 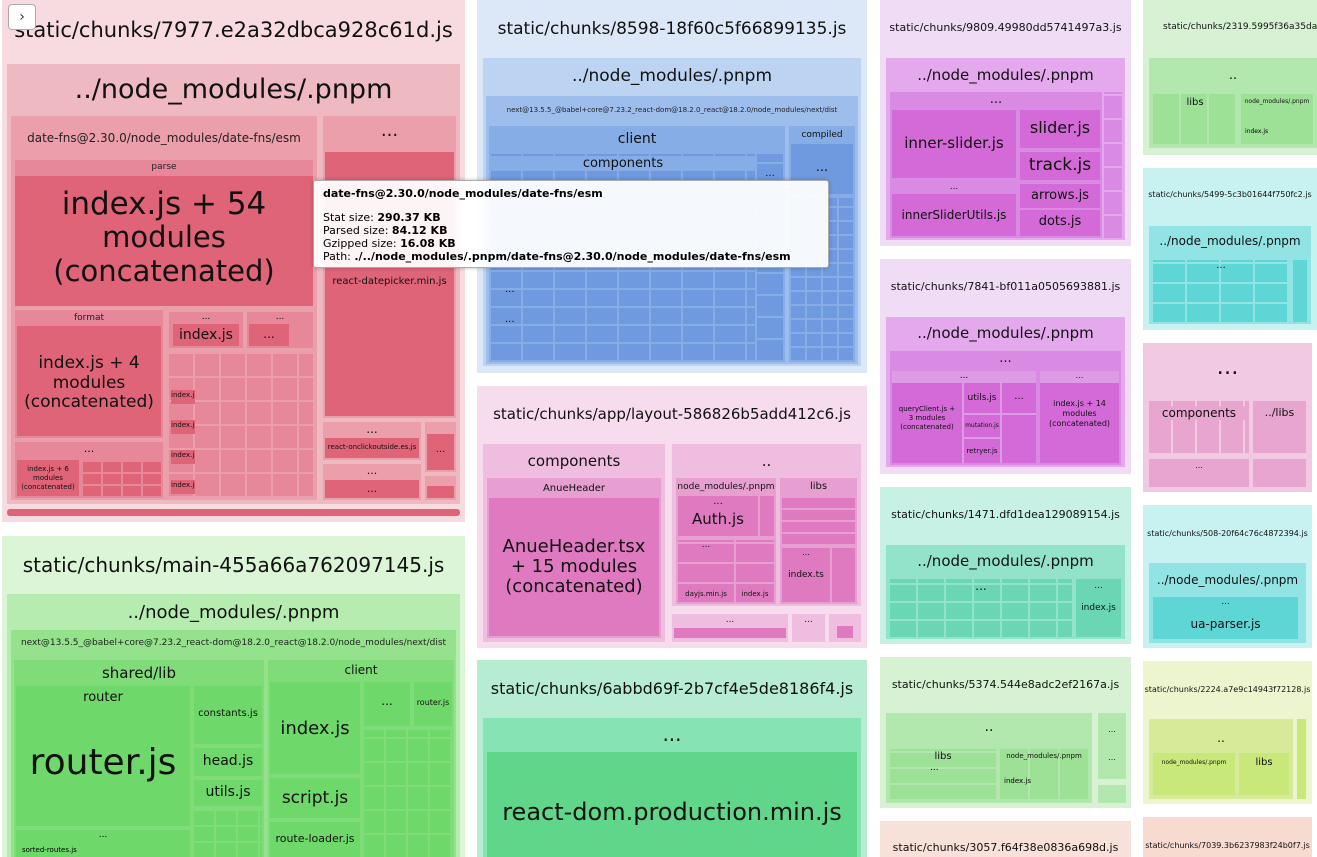 I want to click on mutation-module: mutation.js, so click(x=982, y=426).